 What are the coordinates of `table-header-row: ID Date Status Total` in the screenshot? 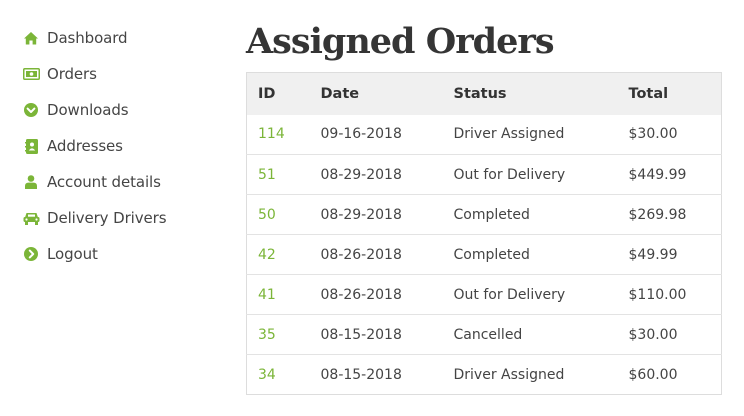 It's located at (484, 93).